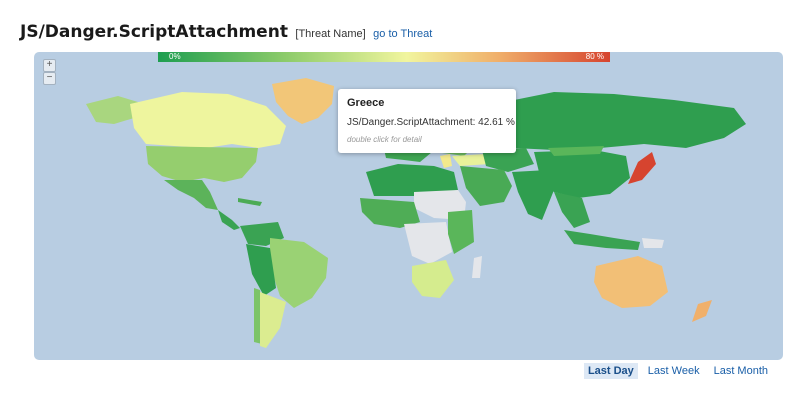 The width and height of the screenshot is (800, 400). What do you see at coordinates (49, 78) in the screenshot?
I see `zoom-out-button: −` at bounding box center [49, 78].